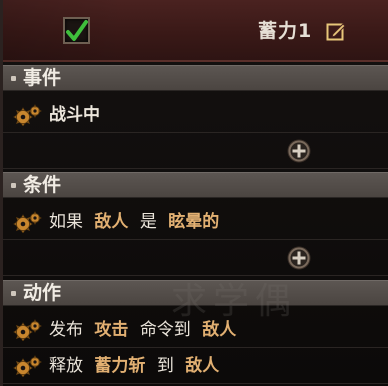 This screenshot has width=388, height=386. Describe the element at coordinates (285, 31) in the screenshot. I see `gambit-title: 蓄力1` at that location.